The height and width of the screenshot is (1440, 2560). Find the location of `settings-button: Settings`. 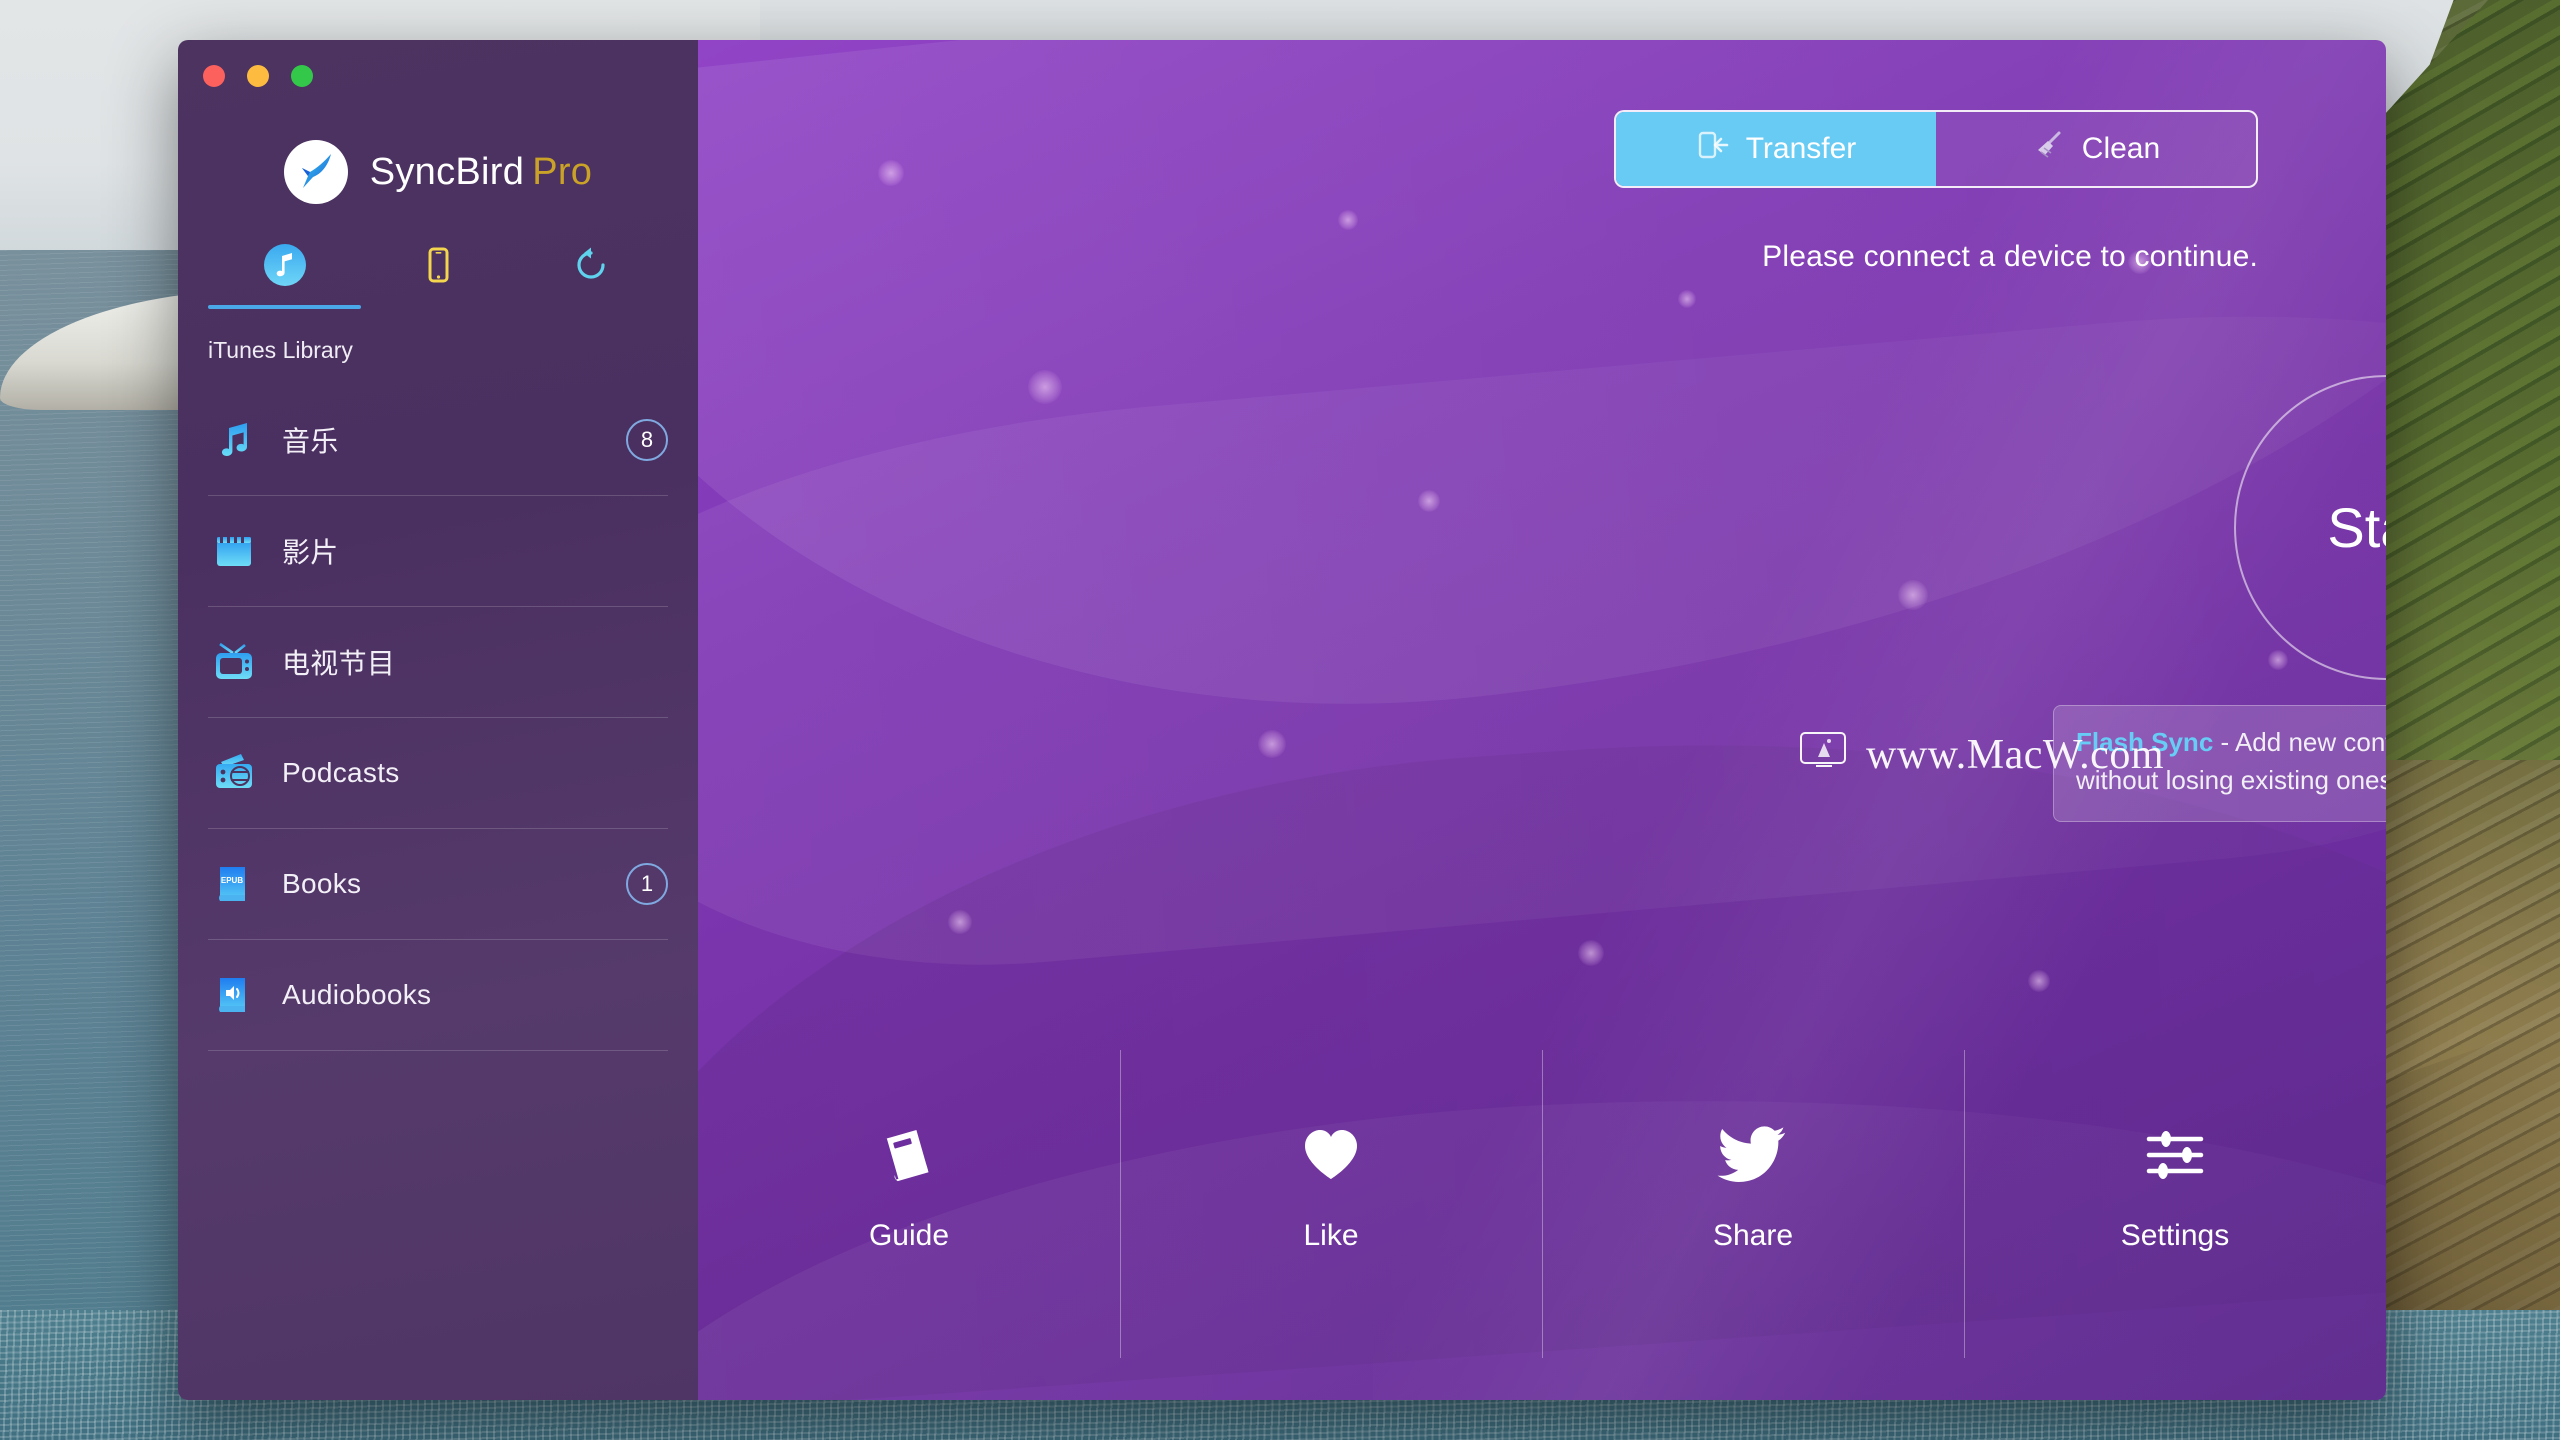

settings-button: Settings is located at coordinates (2175, 1225).